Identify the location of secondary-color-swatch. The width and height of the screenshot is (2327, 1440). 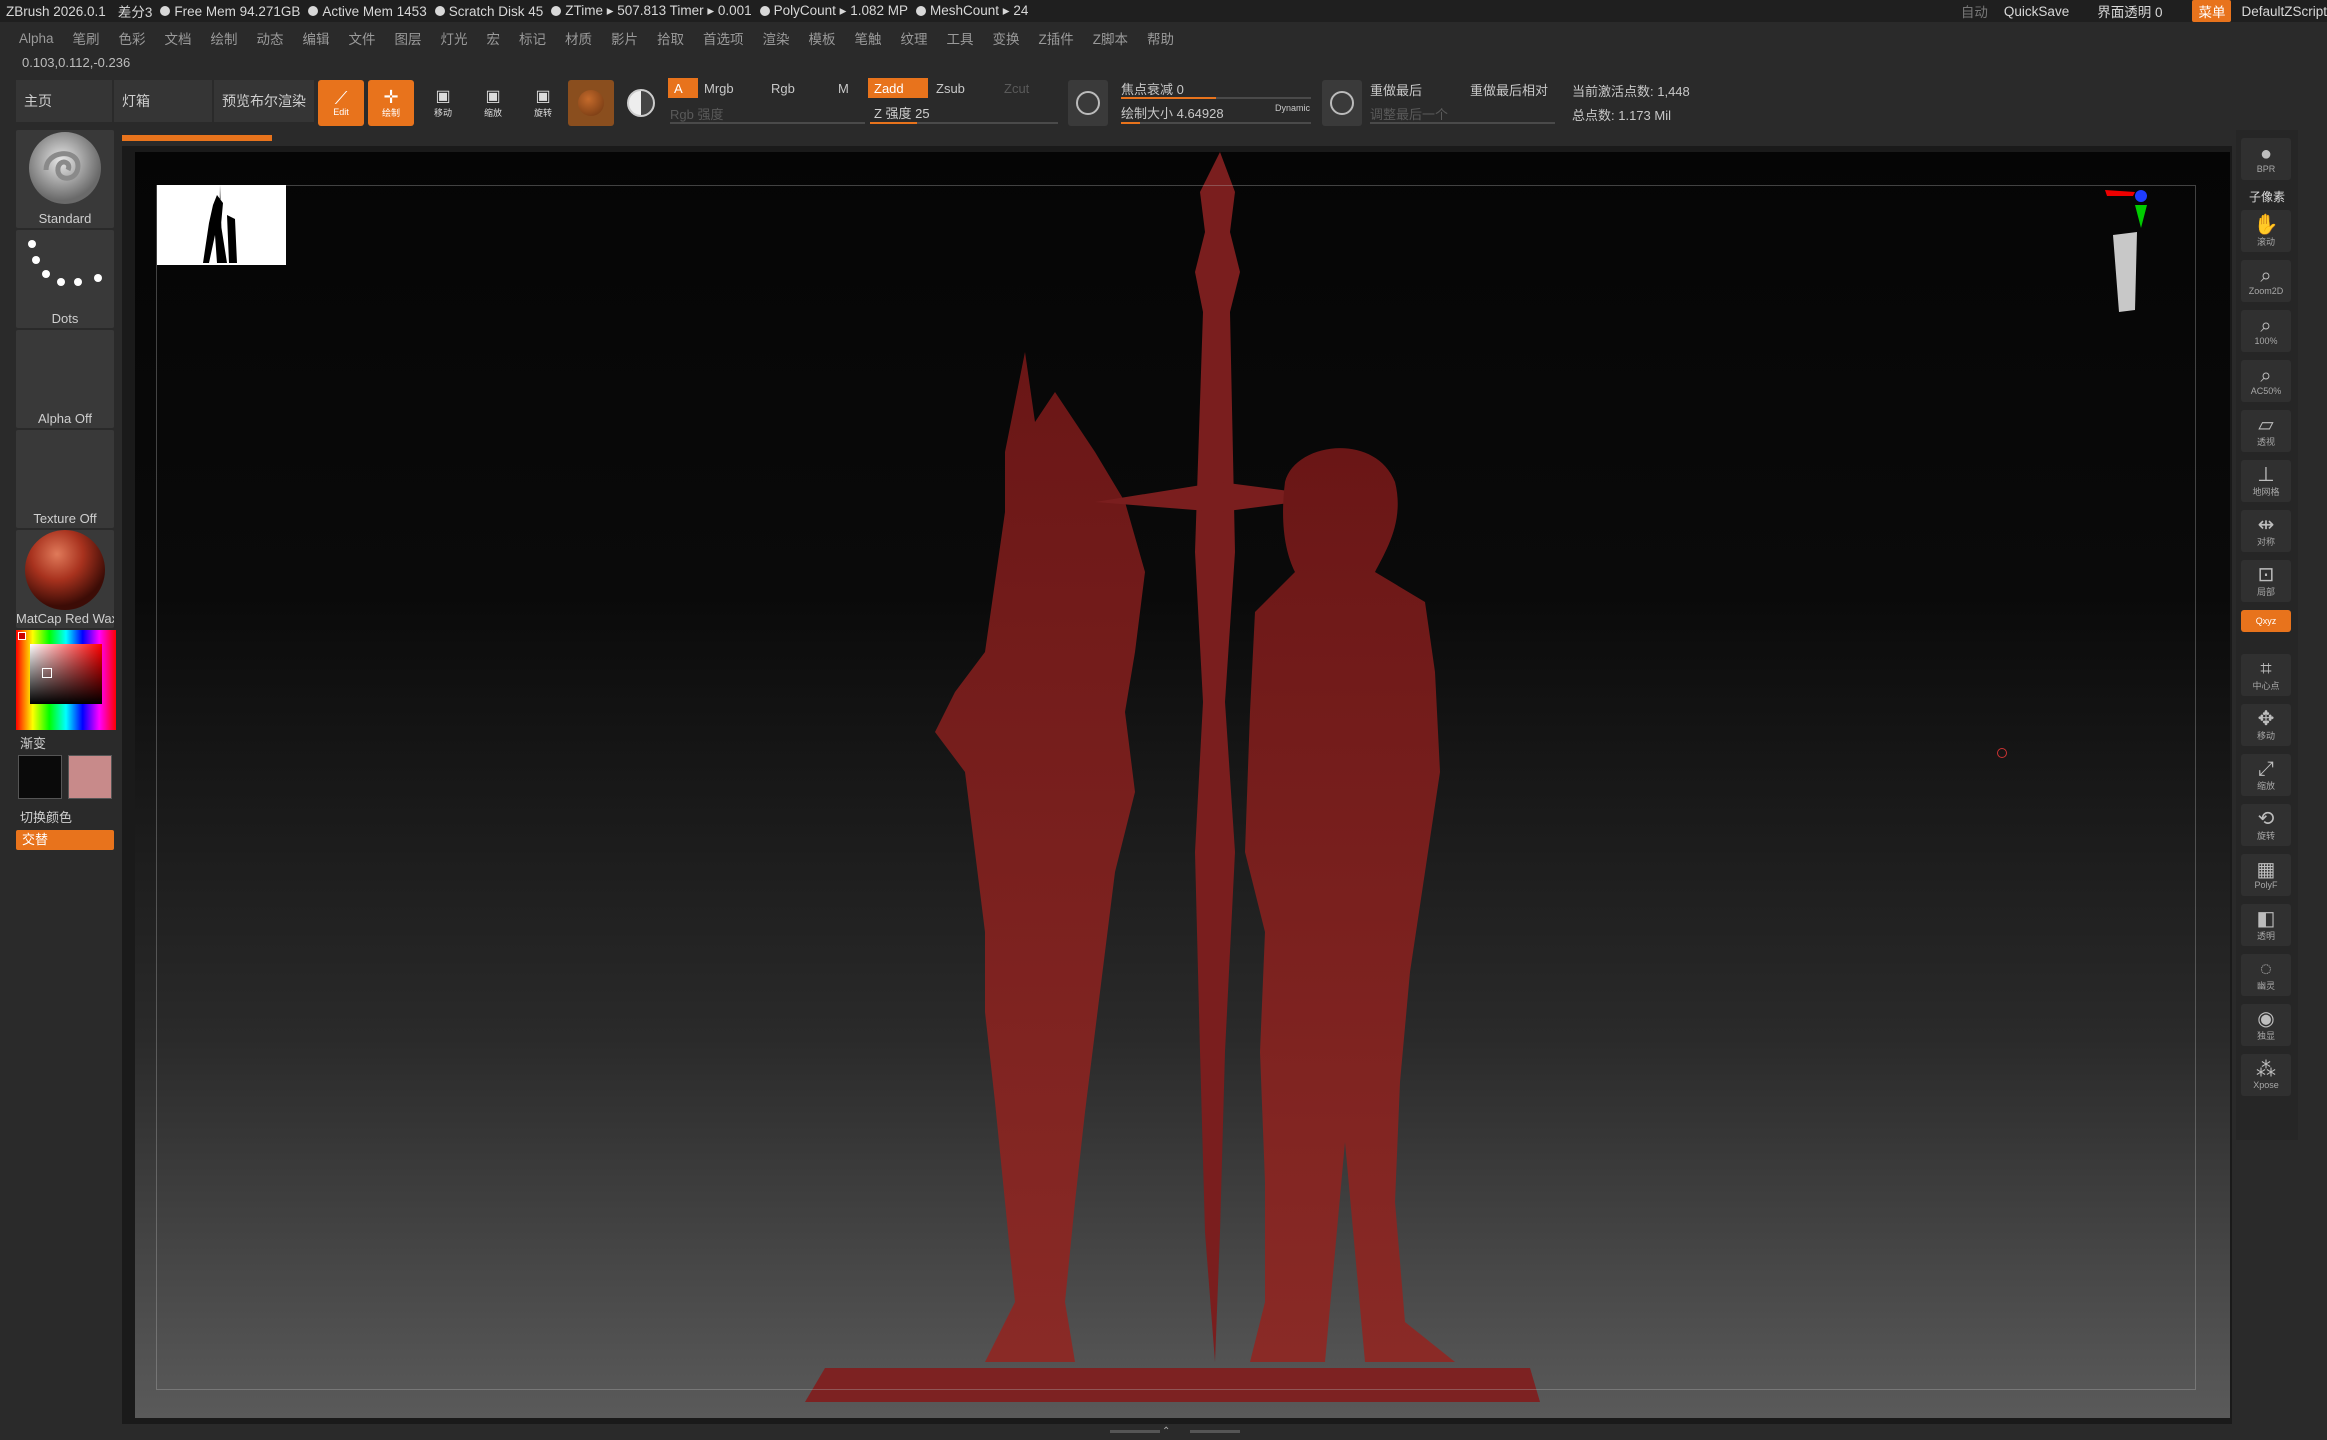
(90, 777).